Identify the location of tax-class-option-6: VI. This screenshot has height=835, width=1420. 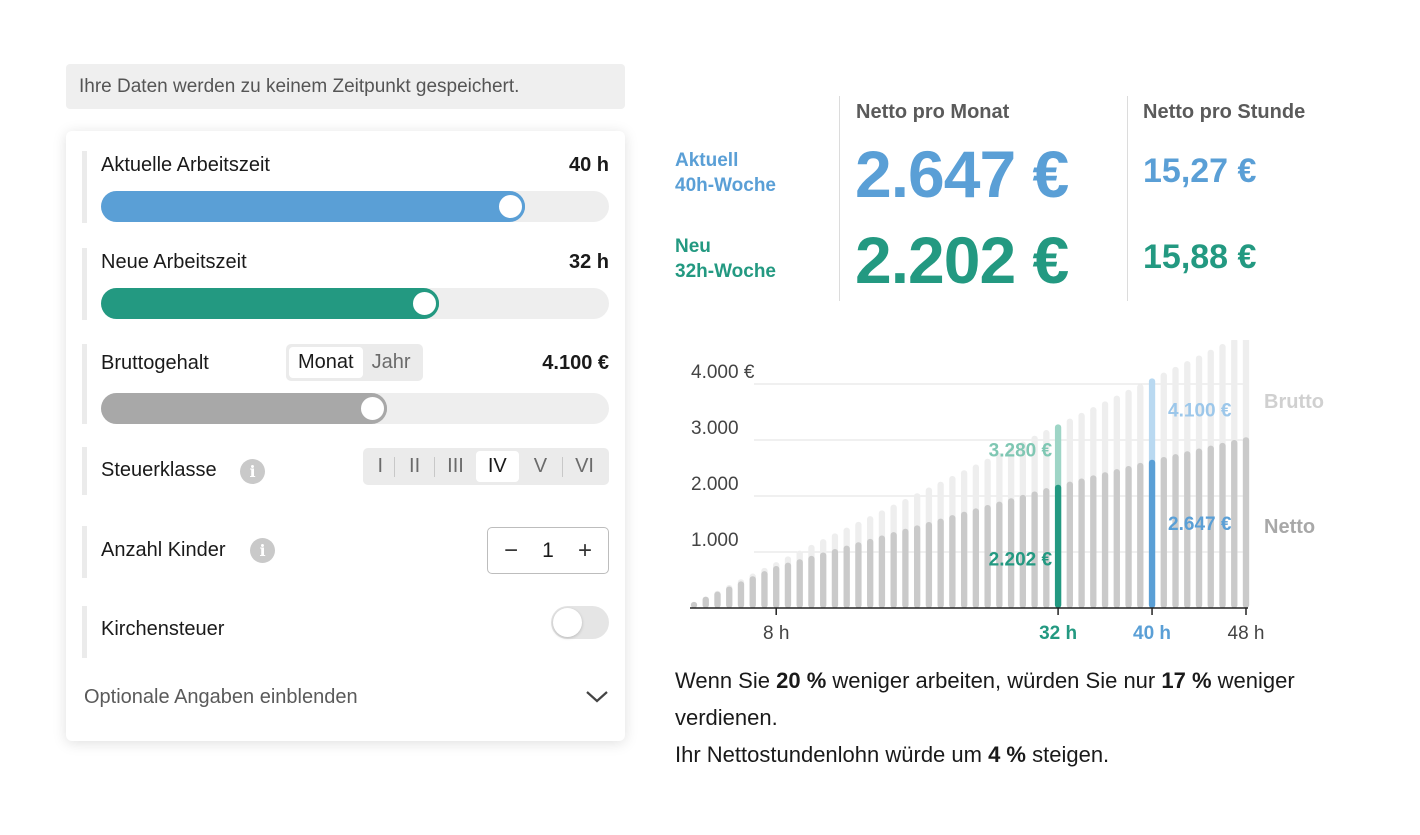
(584, 466).